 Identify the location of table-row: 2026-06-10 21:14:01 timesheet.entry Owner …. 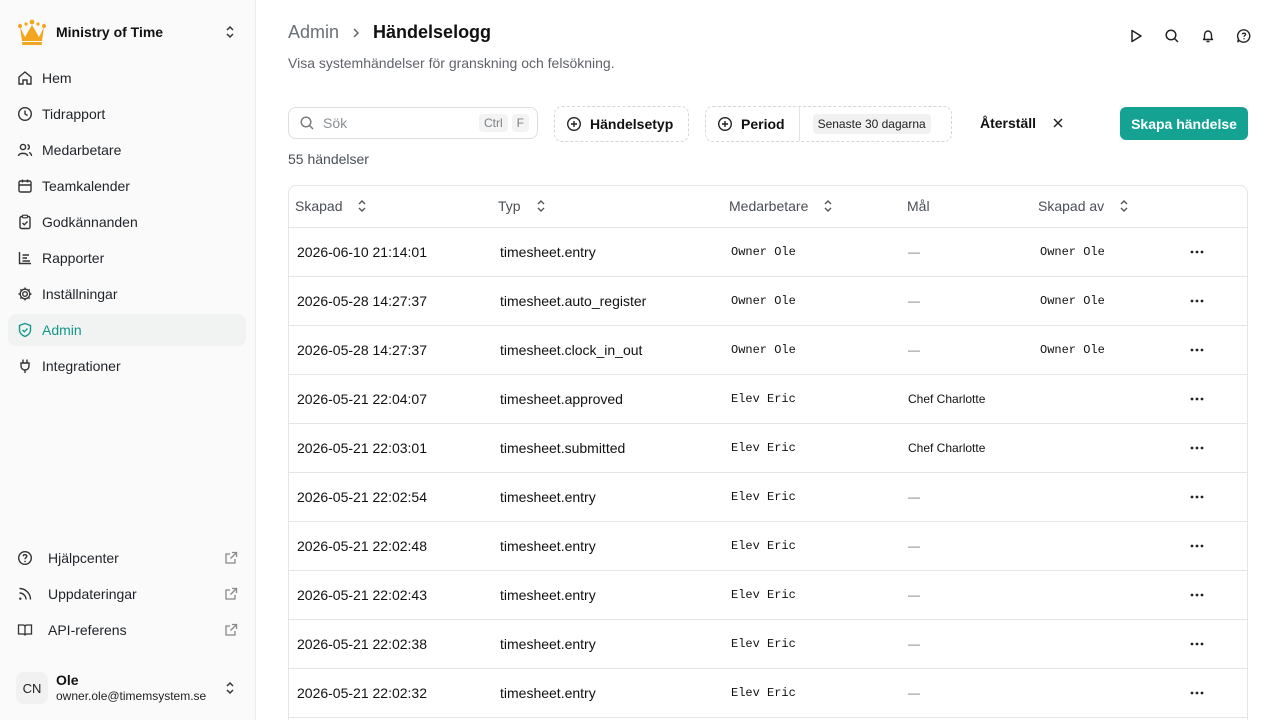
(768, 252).